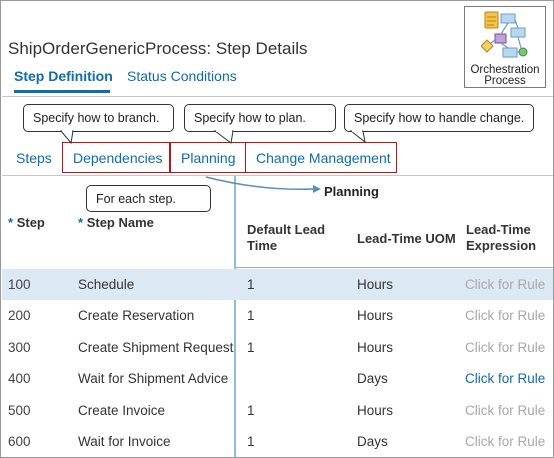 Image resolution: width=554 pixels, height=458 pixels. Describe the element at coordinates (212, 161) in the screenshot. I see `callout-pointers` at that location.